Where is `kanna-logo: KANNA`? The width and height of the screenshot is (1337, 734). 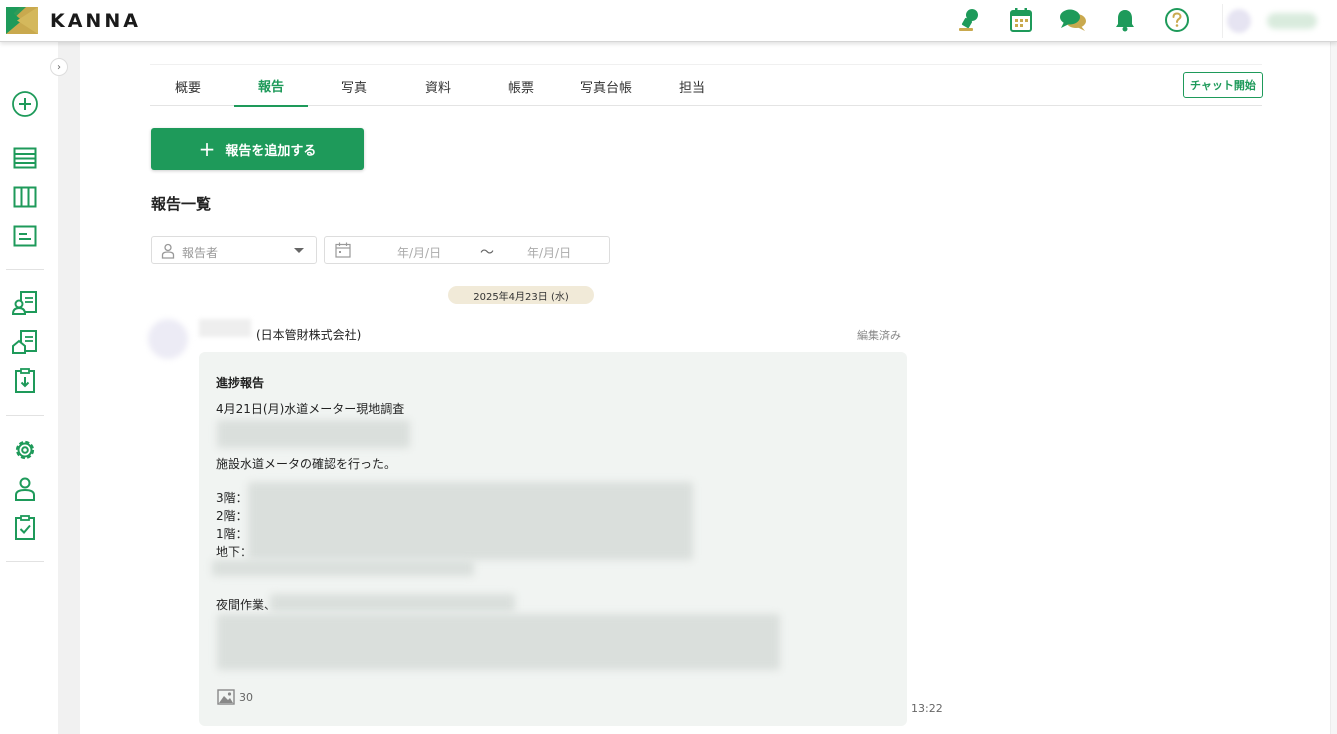
kanna-logo: KANNA is located at coordinates (73, 20).